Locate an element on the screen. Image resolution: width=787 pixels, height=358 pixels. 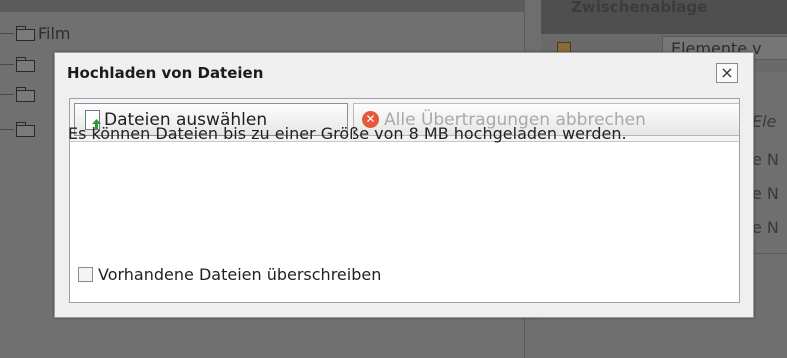
close-icon: × is located at coordinates (727, 72).